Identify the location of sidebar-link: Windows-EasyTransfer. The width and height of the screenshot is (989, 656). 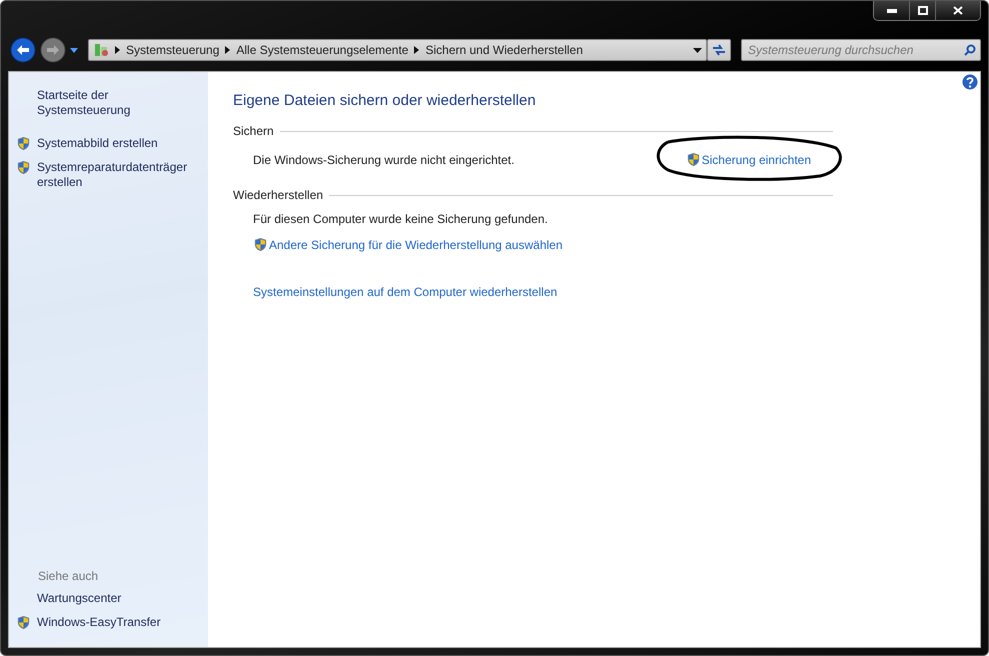
(99, 622).